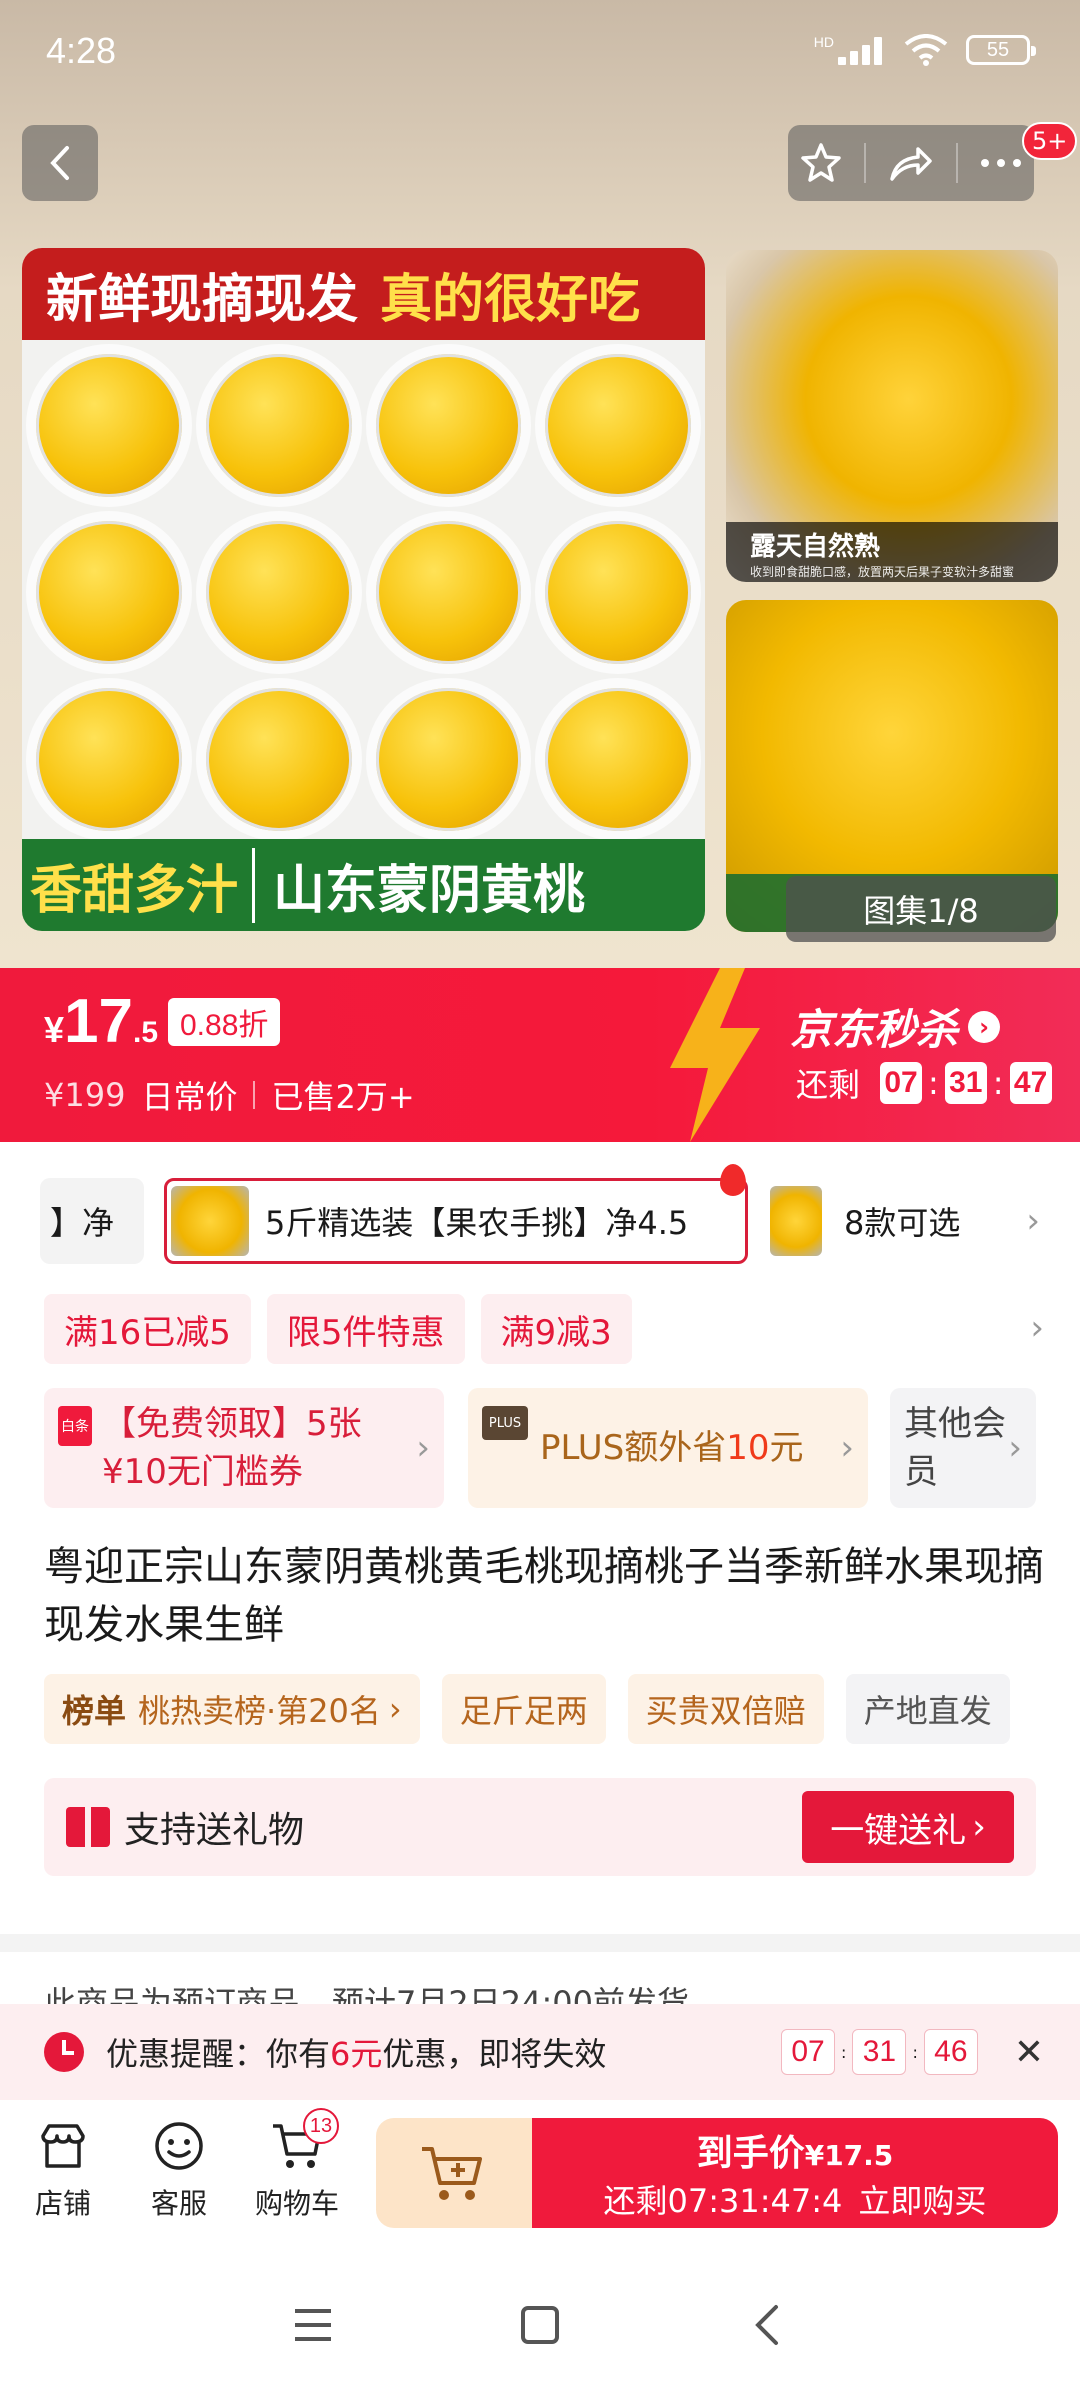 The height and width of the screenshot is (2400, 1080). What do you see at coordinates (147, 1329) in the screenshot?
I see `promo-tag: 满16已减5` at bounding box center [147, 1329].